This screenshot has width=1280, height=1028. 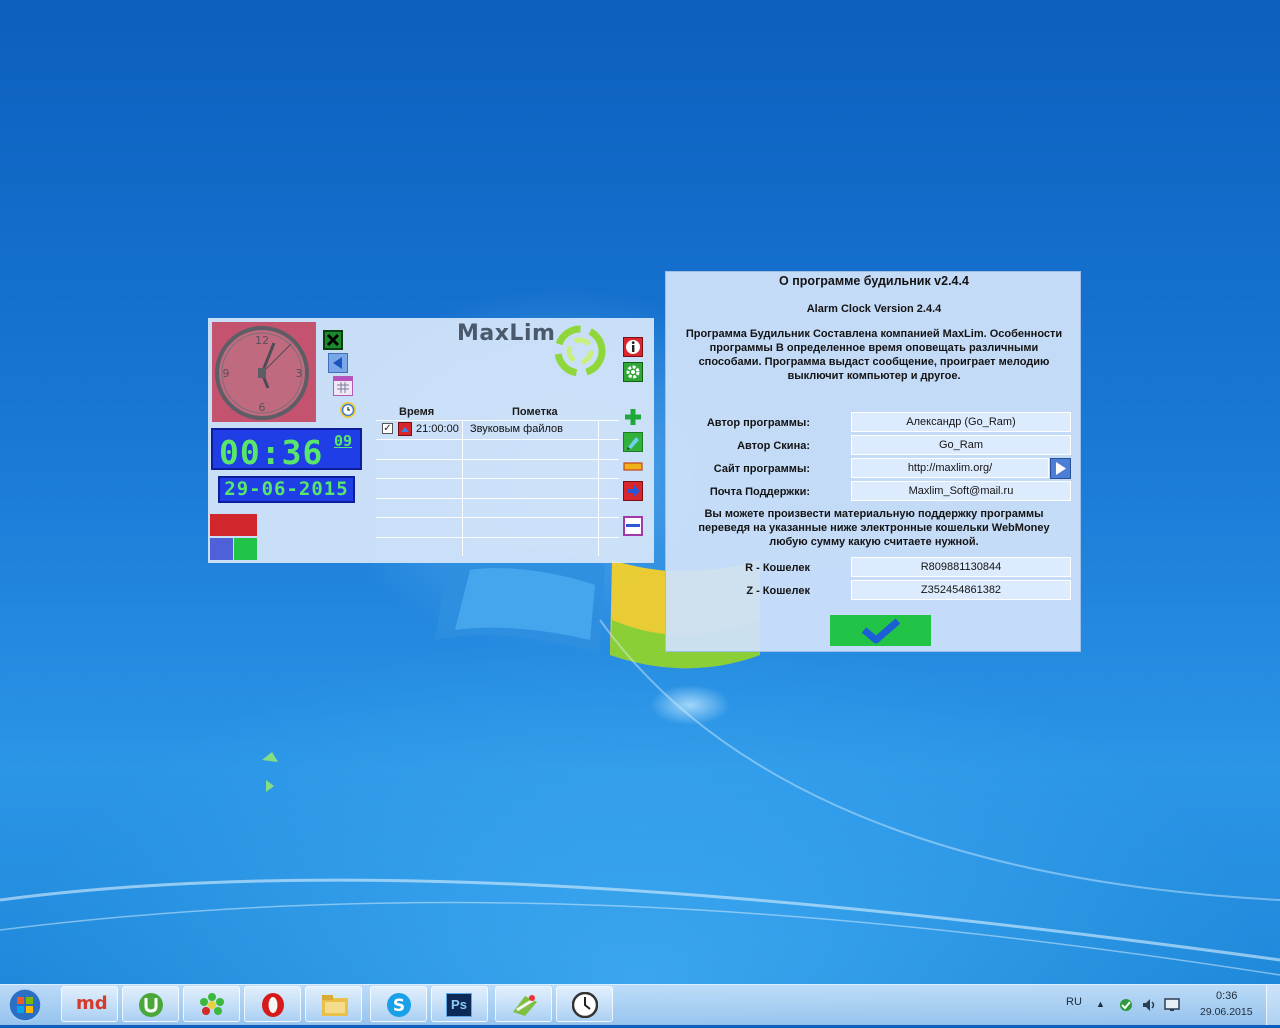 What do you see at coordinates (299, 373) in the screenshot?
I see `clock-number-3: 3` at bounding box center [299, 373].